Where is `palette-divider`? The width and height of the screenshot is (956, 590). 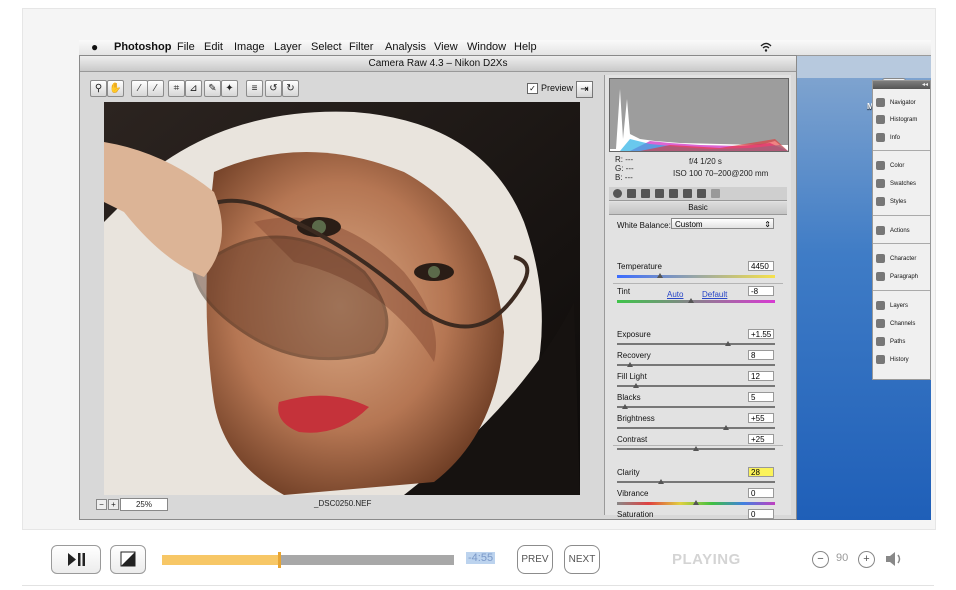
palette-divider is located at coordinates (901, 150).